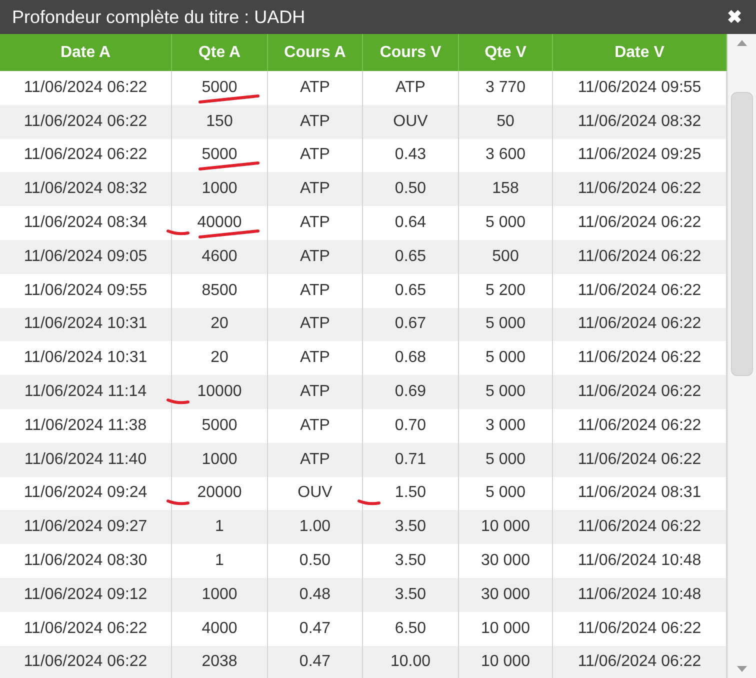 The image size is (756, 678). Describe the element at coordinates (219, 493) in the screenshot. I see `table-cell-text: 20000` at that location.